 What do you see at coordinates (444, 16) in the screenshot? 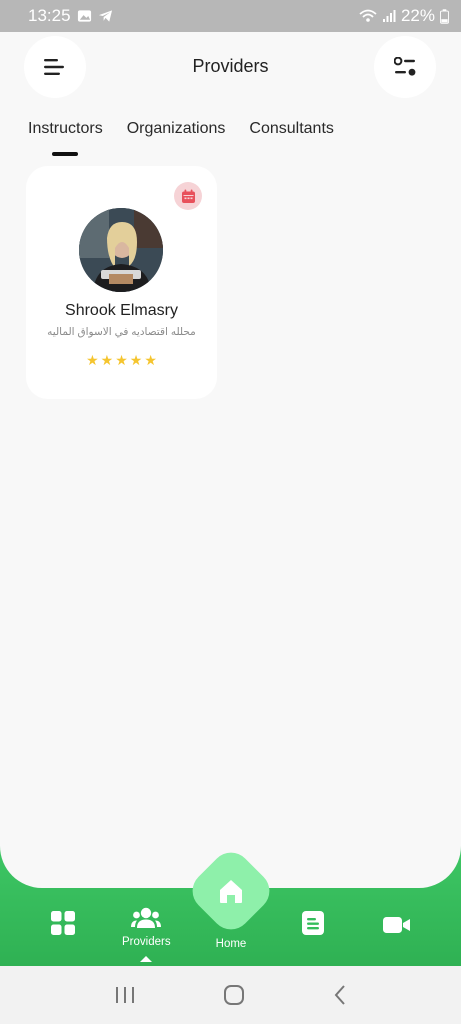
I see `battery-icon` at bounding box center [444, 16].